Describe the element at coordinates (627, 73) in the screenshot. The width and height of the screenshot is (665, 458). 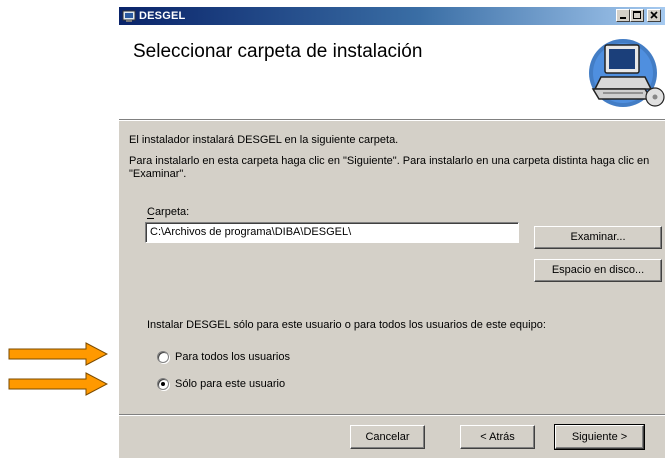
I see `computer-install-icon` at that location.